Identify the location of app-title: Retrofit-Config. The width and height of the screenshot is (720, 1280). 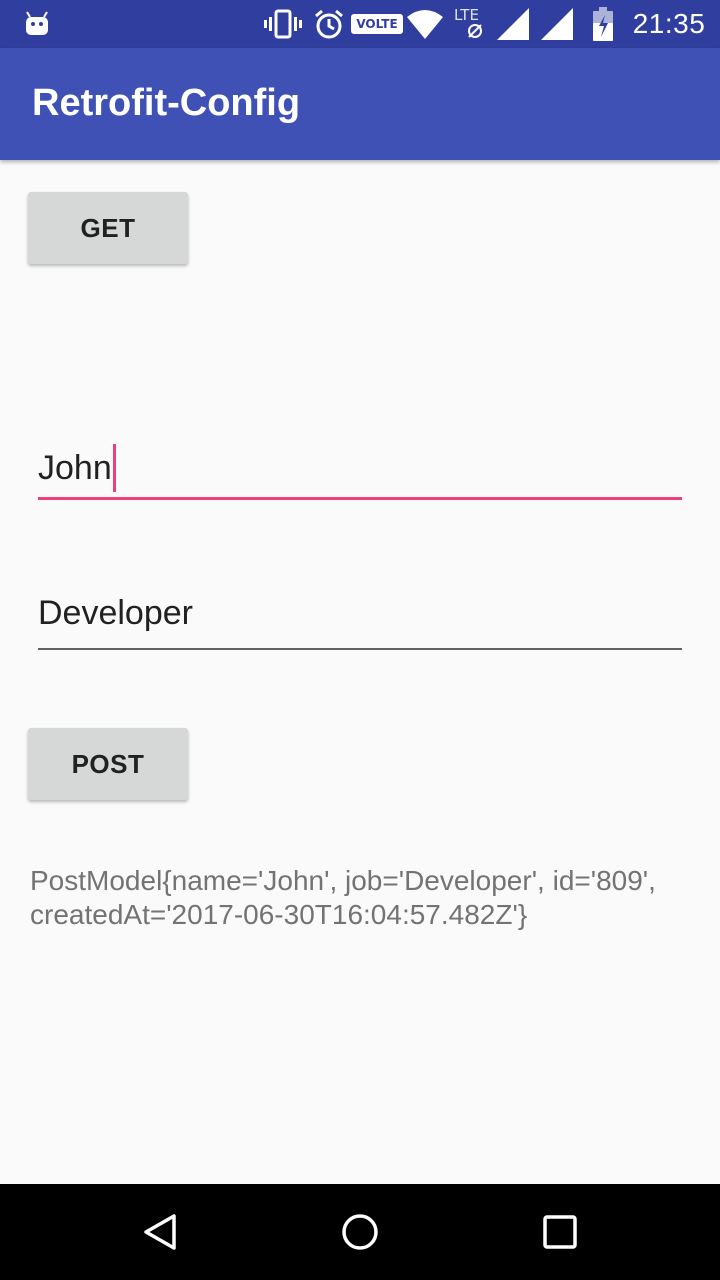
(166, 103).